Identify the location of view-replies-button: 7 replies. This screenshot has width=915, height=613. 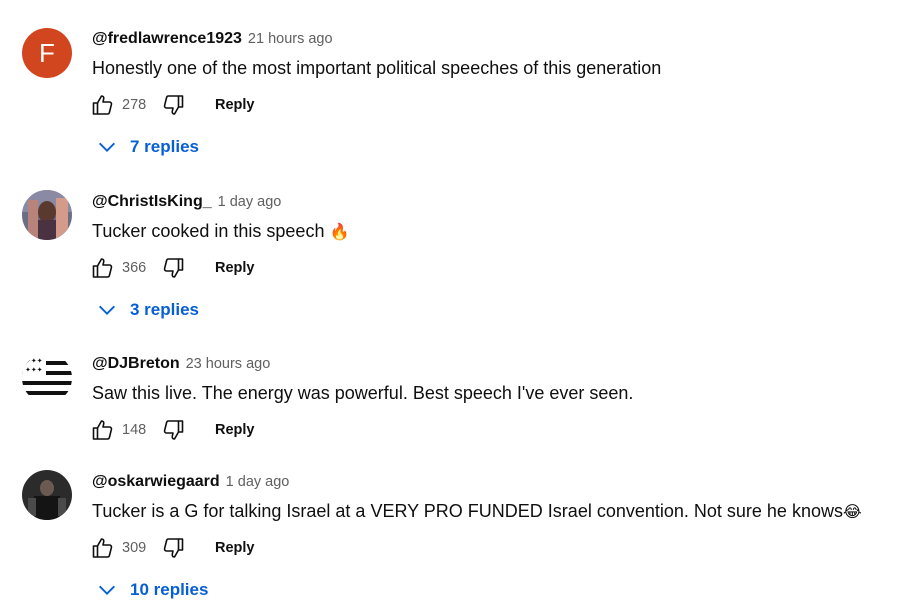
(147, 147).